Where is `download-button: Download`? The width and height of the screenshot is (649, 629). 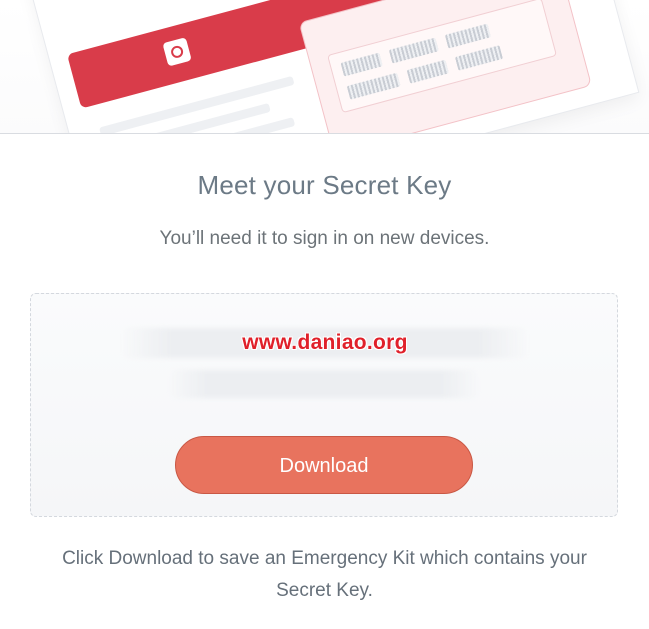 download-button: Download is located at coordinates (324, 465).